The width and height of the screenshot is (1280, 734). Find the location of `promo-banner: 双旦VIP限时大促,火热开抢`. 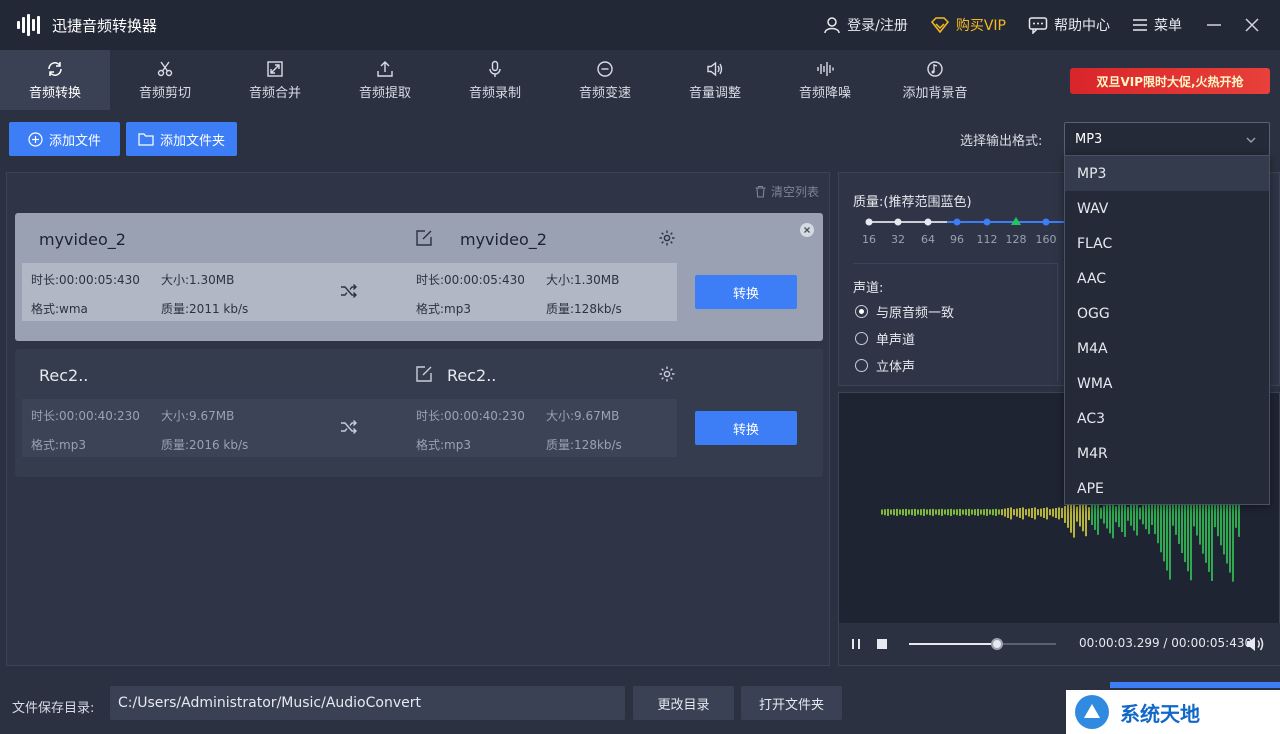

promo-banner: 双旦VIP限时大促,火热开抢 is located at coordinates (1170, 81).